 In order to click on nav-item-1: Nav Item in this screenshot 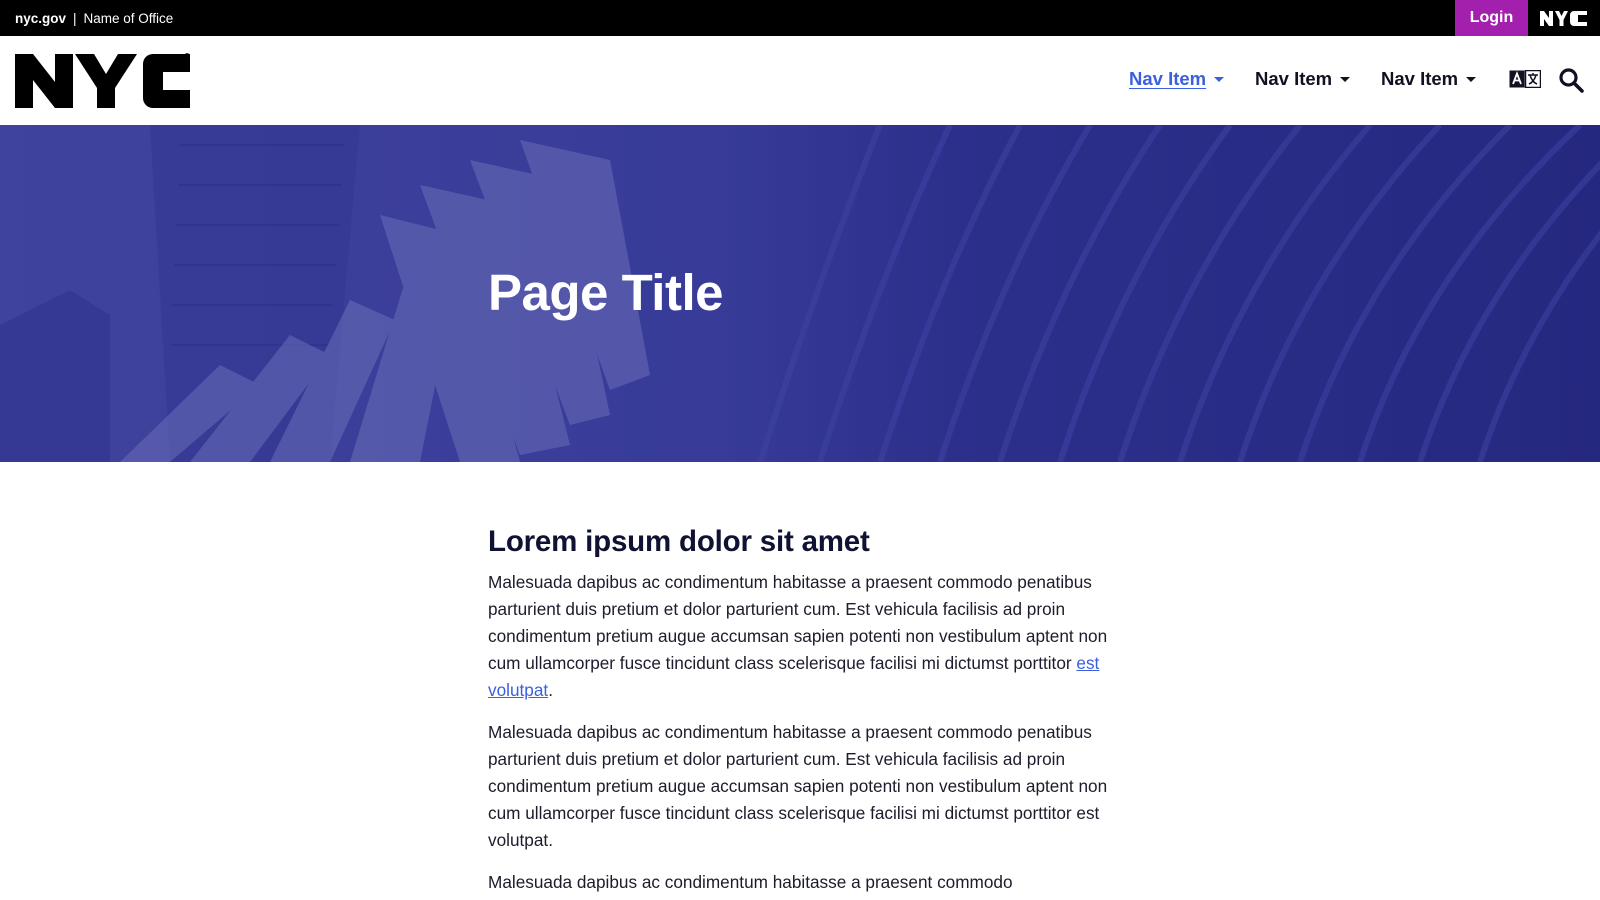, I will do `click(1177, 79)`.